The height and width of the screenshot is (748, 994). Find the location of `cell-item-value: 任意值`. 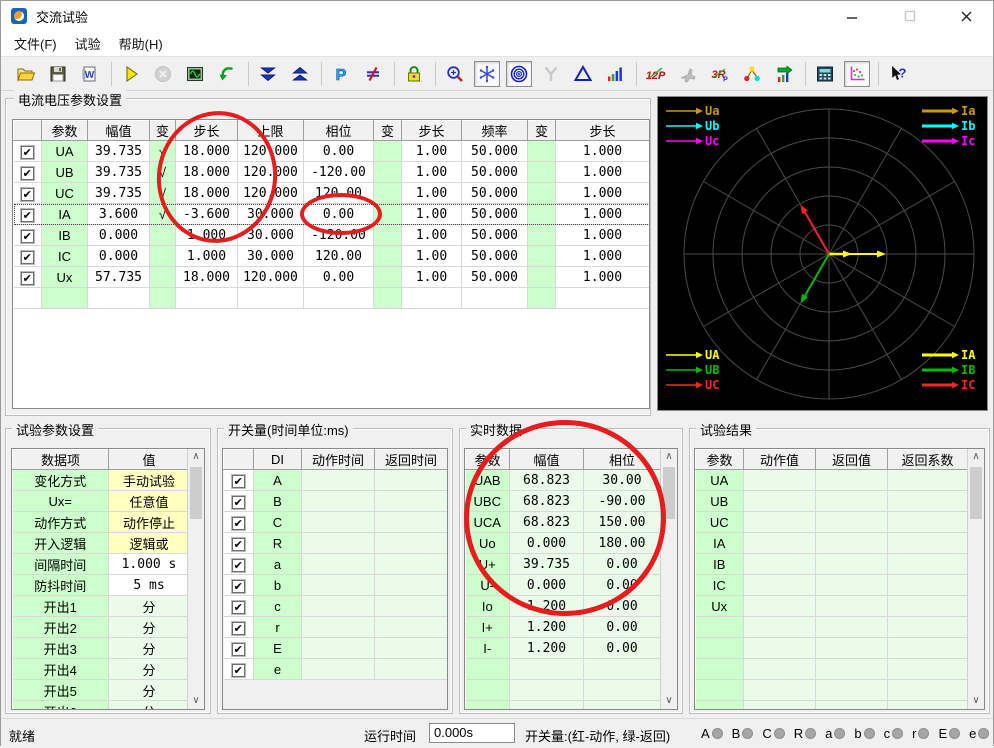

cell-item-value: 任意值 is located at coordinates (149, 501).